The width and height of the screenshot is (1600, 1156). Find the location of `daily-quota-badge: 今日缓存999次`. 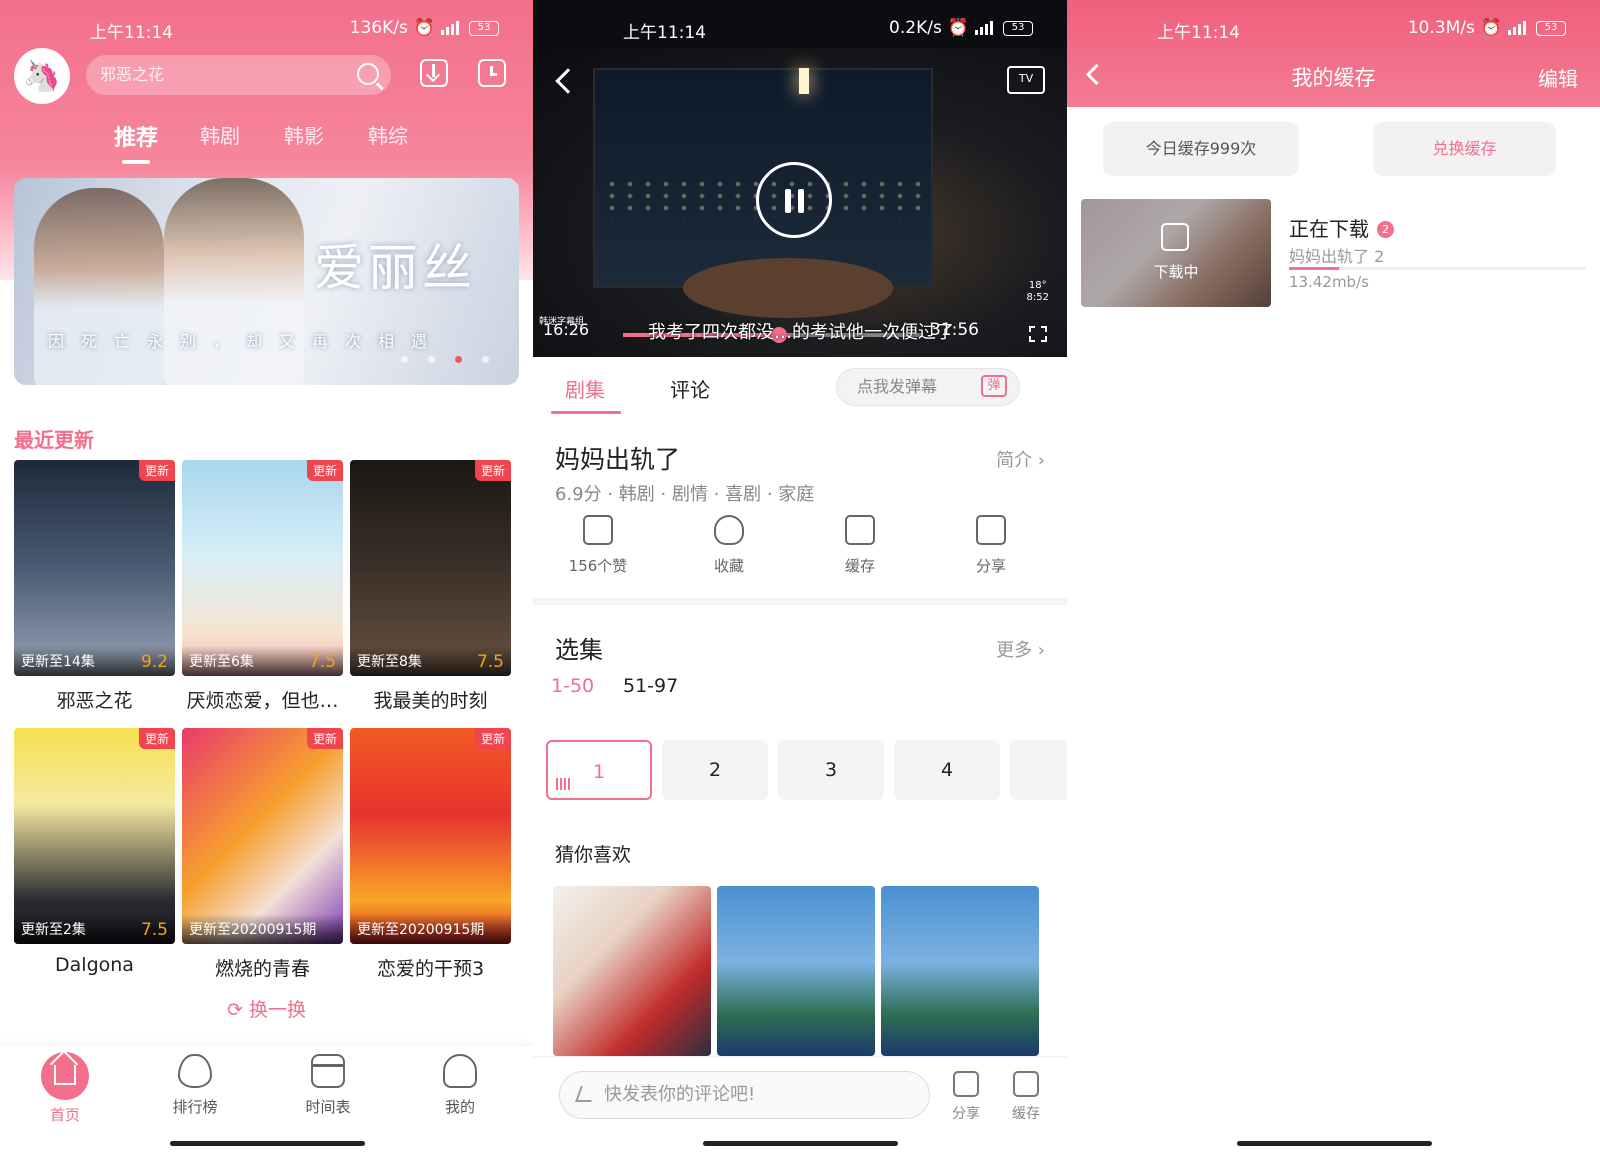

daily-quota-badge: 今日缓存999次 is located at coordinates (1201, 149).